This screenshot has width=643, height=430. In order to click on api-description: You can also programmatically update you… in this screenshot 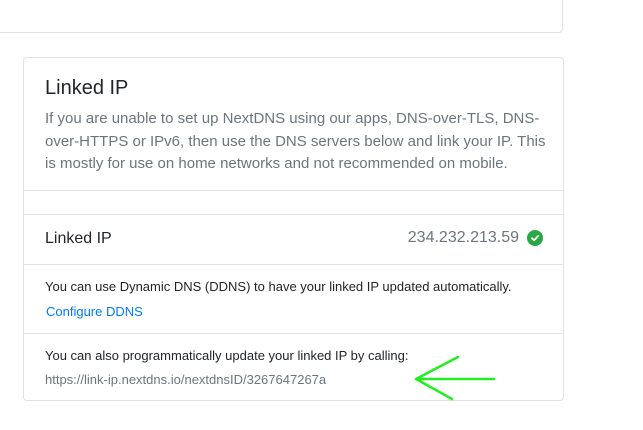, I will do `click(227, 355)`.